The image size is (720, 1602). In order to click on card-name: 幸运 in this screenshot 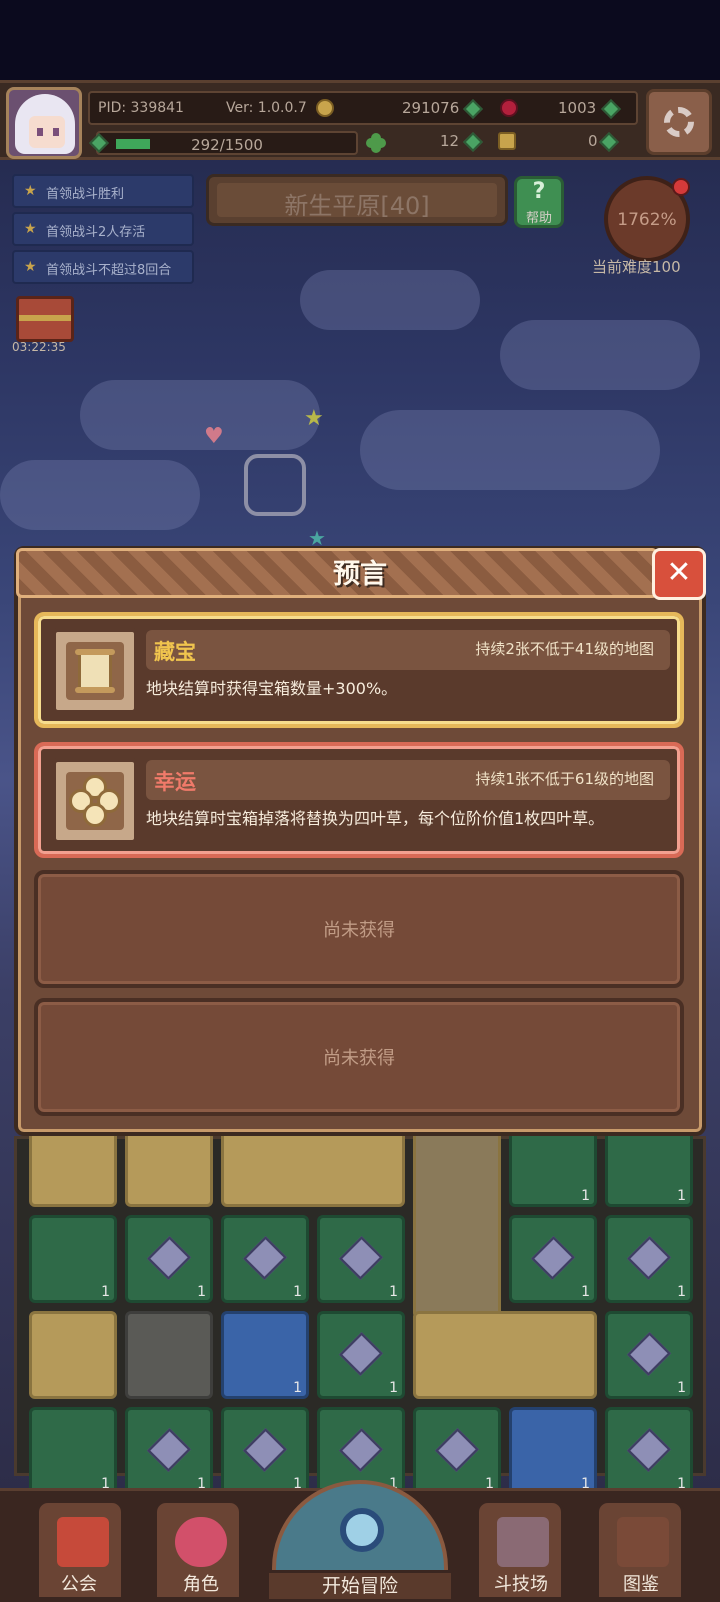, I will do `click(175, 782)`.